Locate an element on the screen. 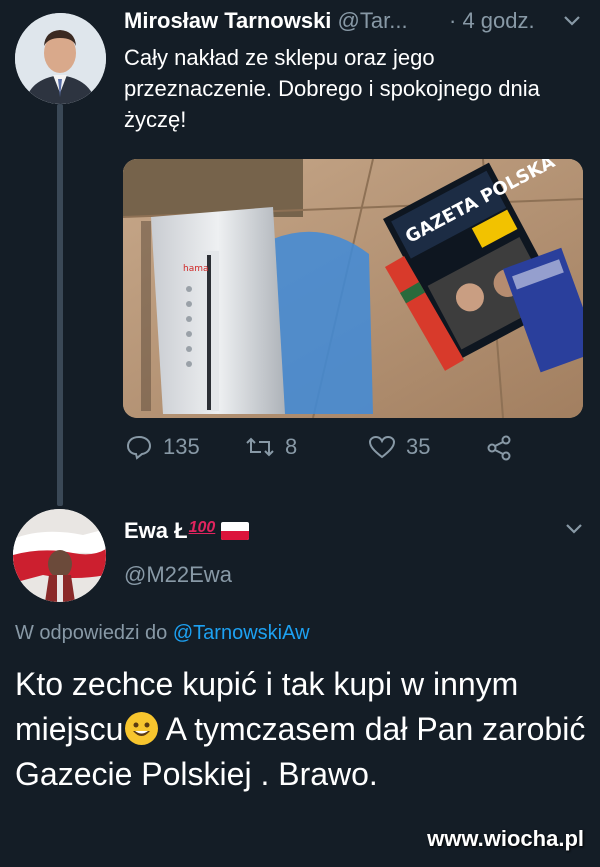 The width and height of the screenshot is (600, 867). retweet-action: 8 is located at coordinates (271, 447).